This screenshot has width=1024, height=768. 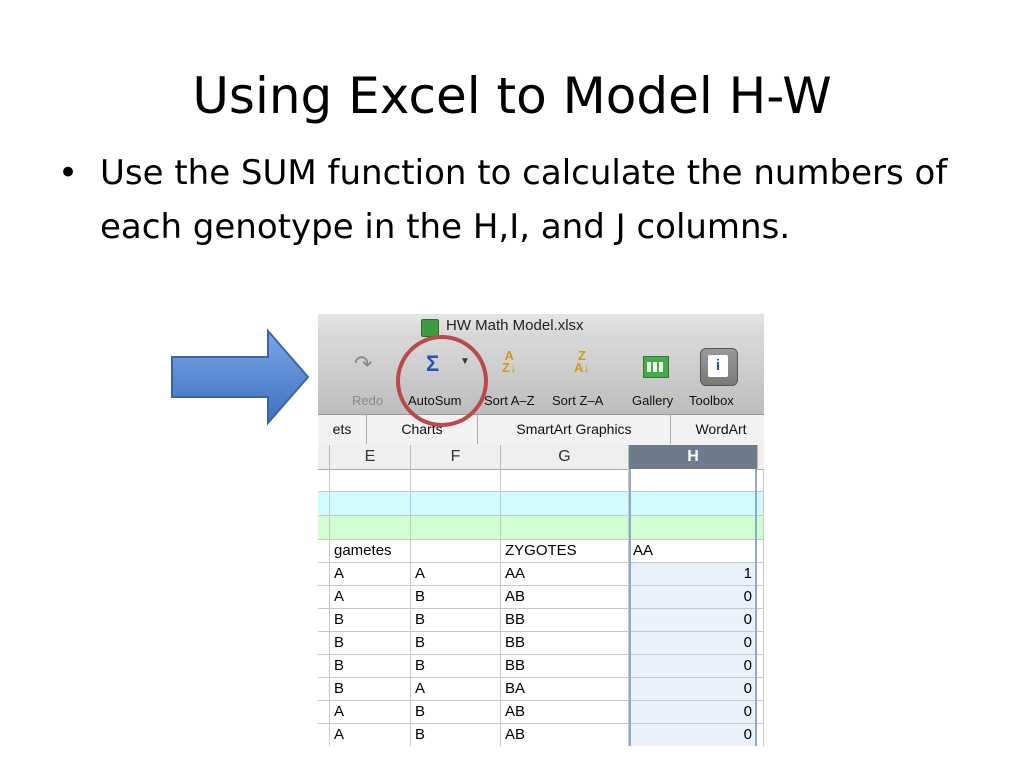 I want to click on table-row: A B AB 0, so click(x=541, y=712).